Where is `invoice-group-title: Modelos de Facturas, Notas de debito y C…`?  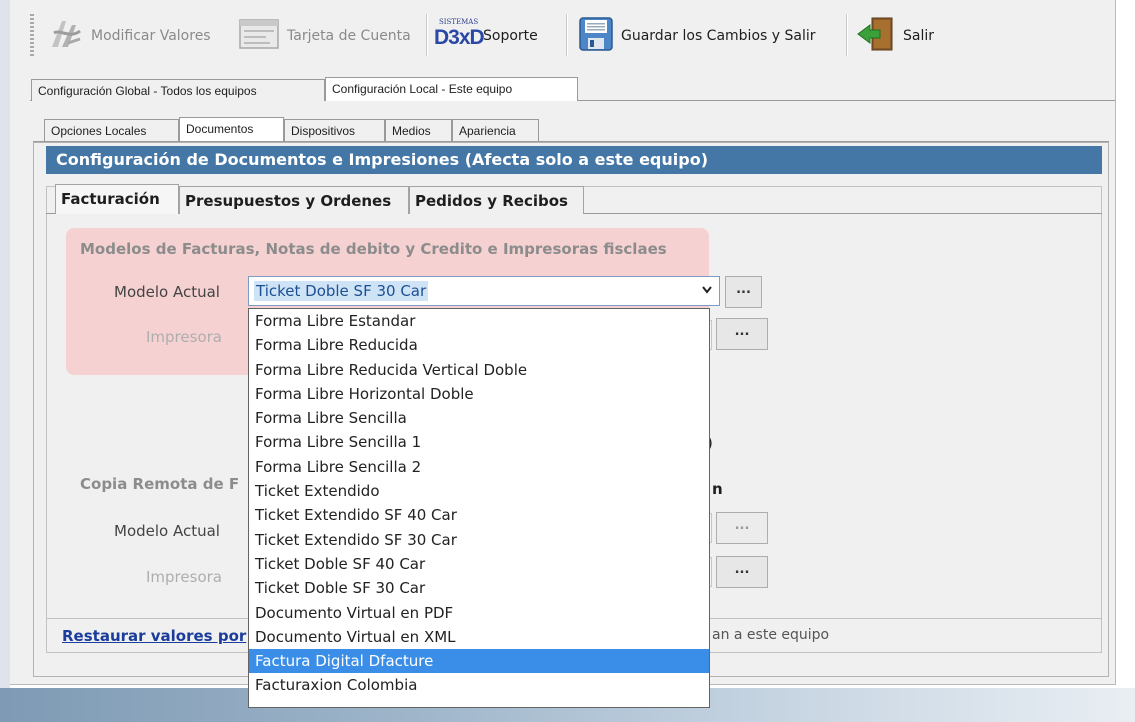 invoice-group-title: Modelos de Facturas, Notas de debito y C… is located at coordinates (373, 249).